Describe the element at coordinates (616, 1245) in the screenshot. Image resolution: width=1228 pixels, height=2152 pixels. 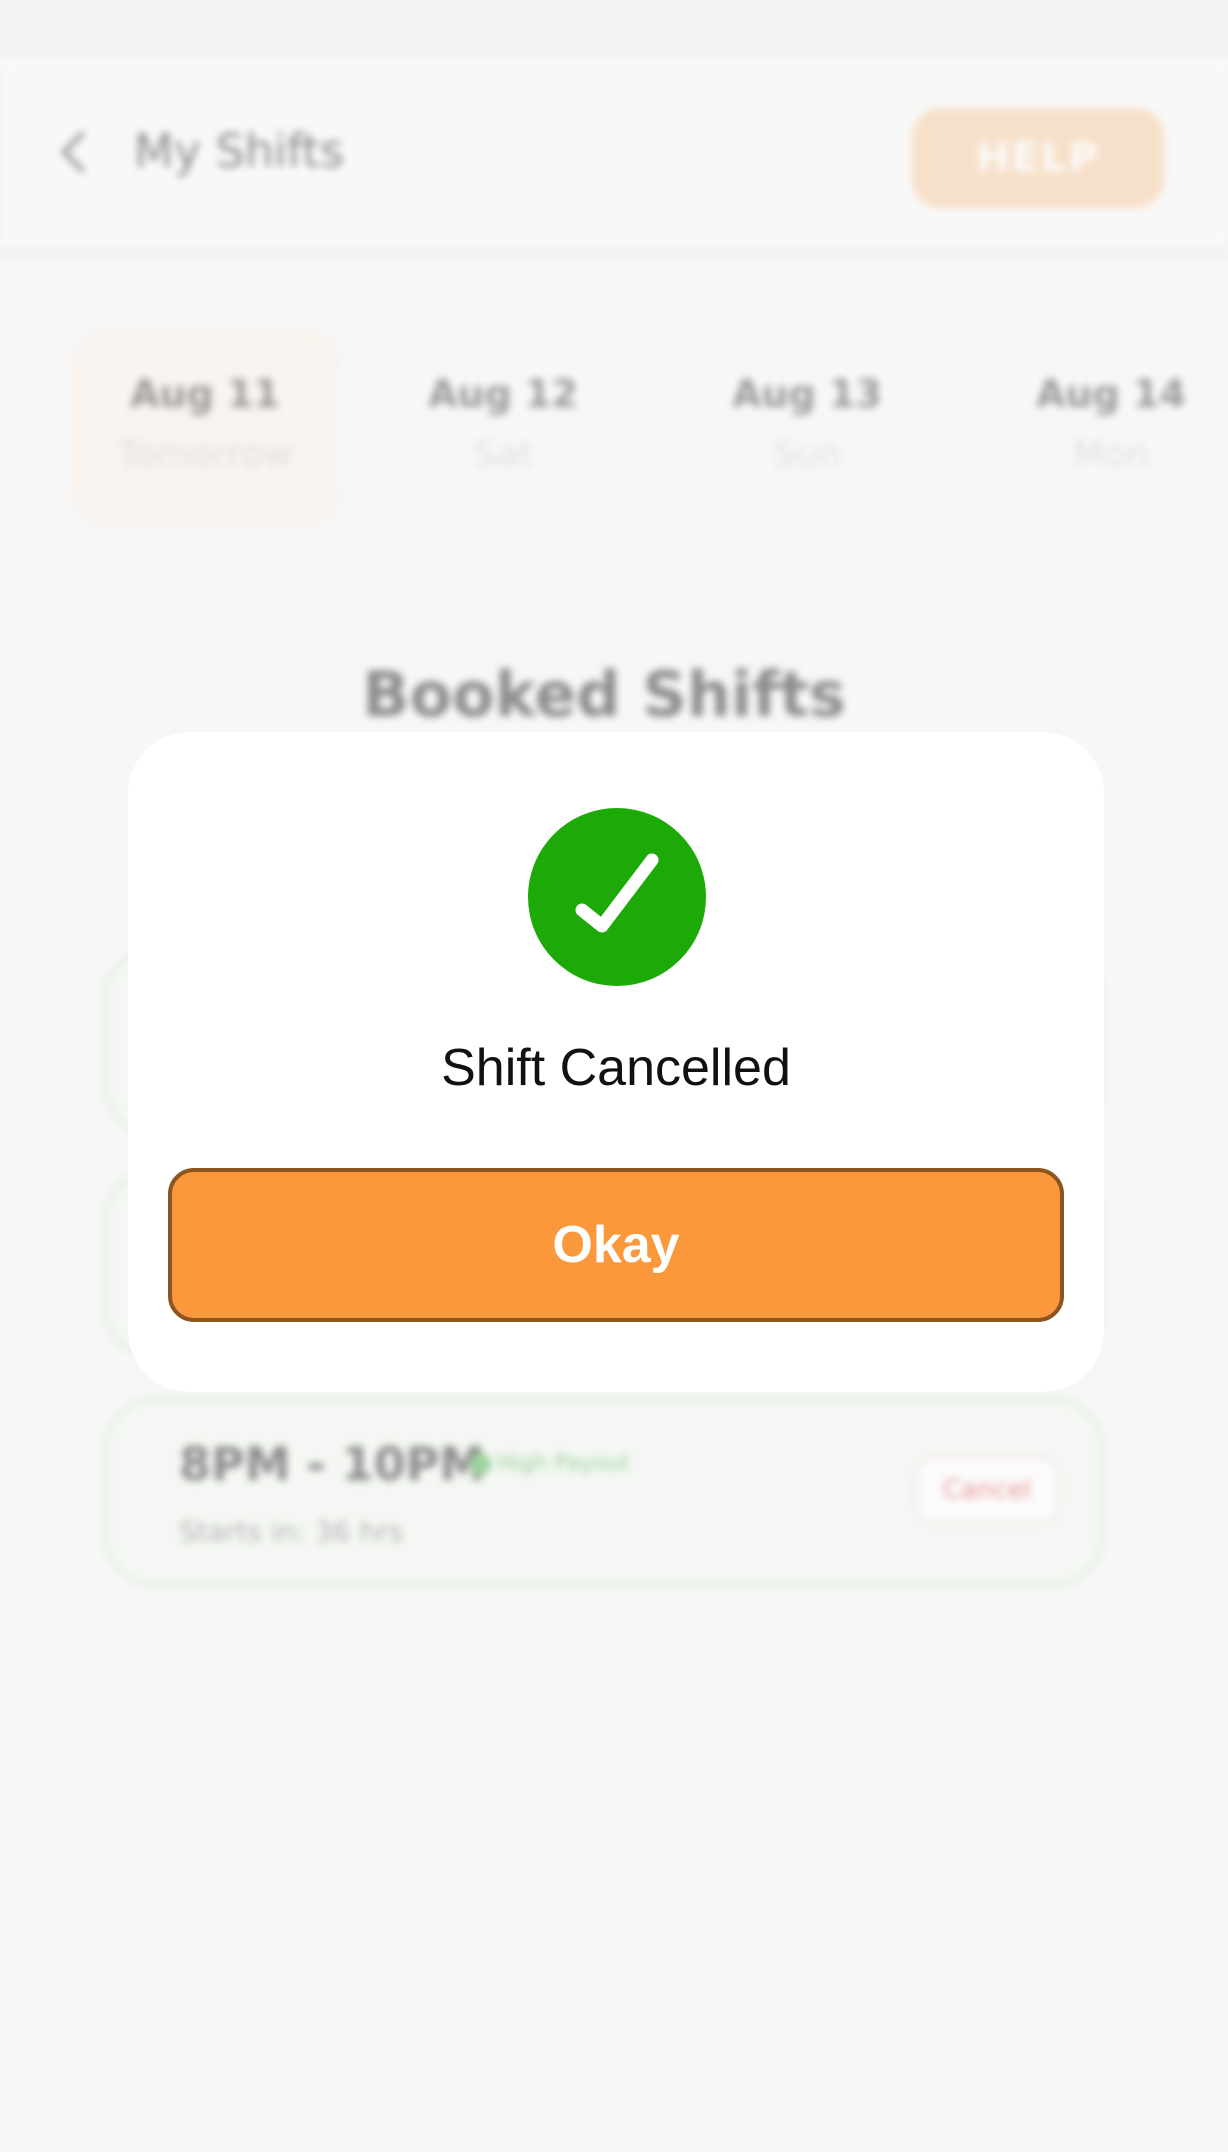
I see `okay-button: Okay` at that location.